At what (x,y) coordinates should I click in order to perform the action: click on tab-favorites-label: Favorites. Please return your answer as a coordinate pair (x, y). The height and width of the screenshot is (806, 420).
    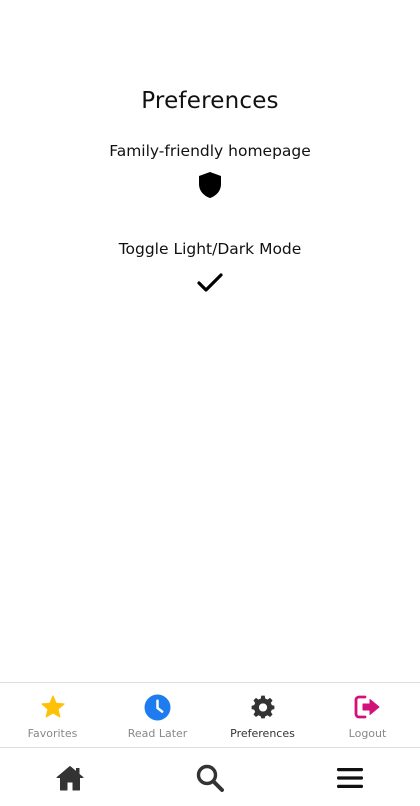
    Looking at the image, I should click on (52, 733).